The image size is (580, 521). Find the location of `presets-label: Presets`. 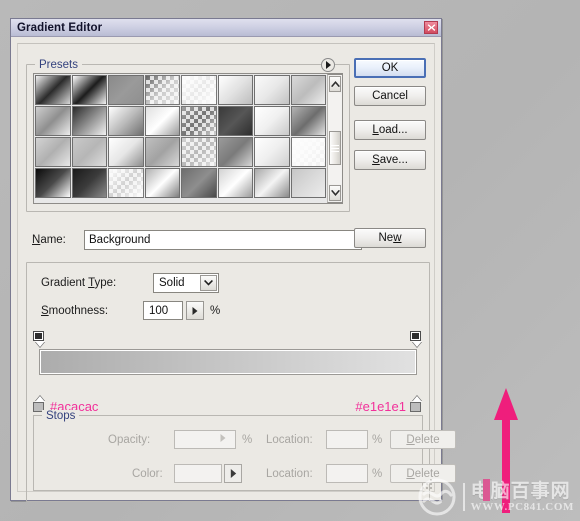

presets-label: Presets is located at coordinates (58, 65).